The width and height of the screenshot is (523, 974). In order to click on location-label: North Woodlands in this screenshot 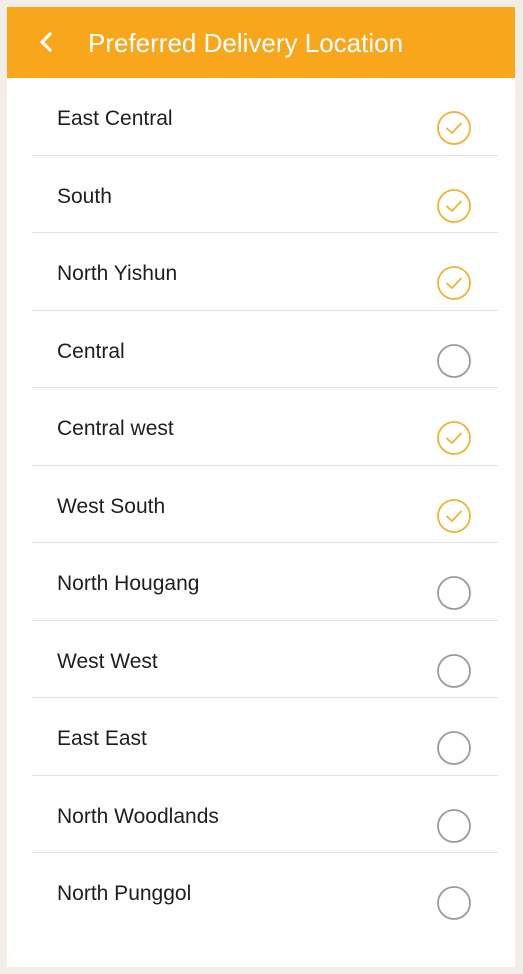, I will do `click(138, 816)`.